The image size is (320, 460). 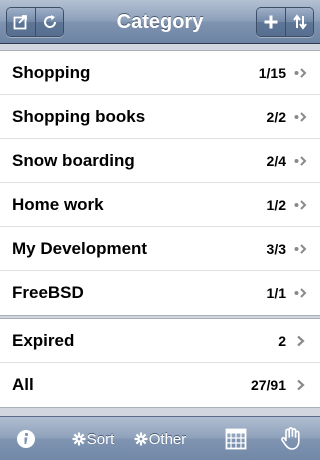 What do you see at coordinates (160, 293) in the screenshot?
I see `category-row-freebsd: FreeBSD 1/1` at bounding box center [160, 293].